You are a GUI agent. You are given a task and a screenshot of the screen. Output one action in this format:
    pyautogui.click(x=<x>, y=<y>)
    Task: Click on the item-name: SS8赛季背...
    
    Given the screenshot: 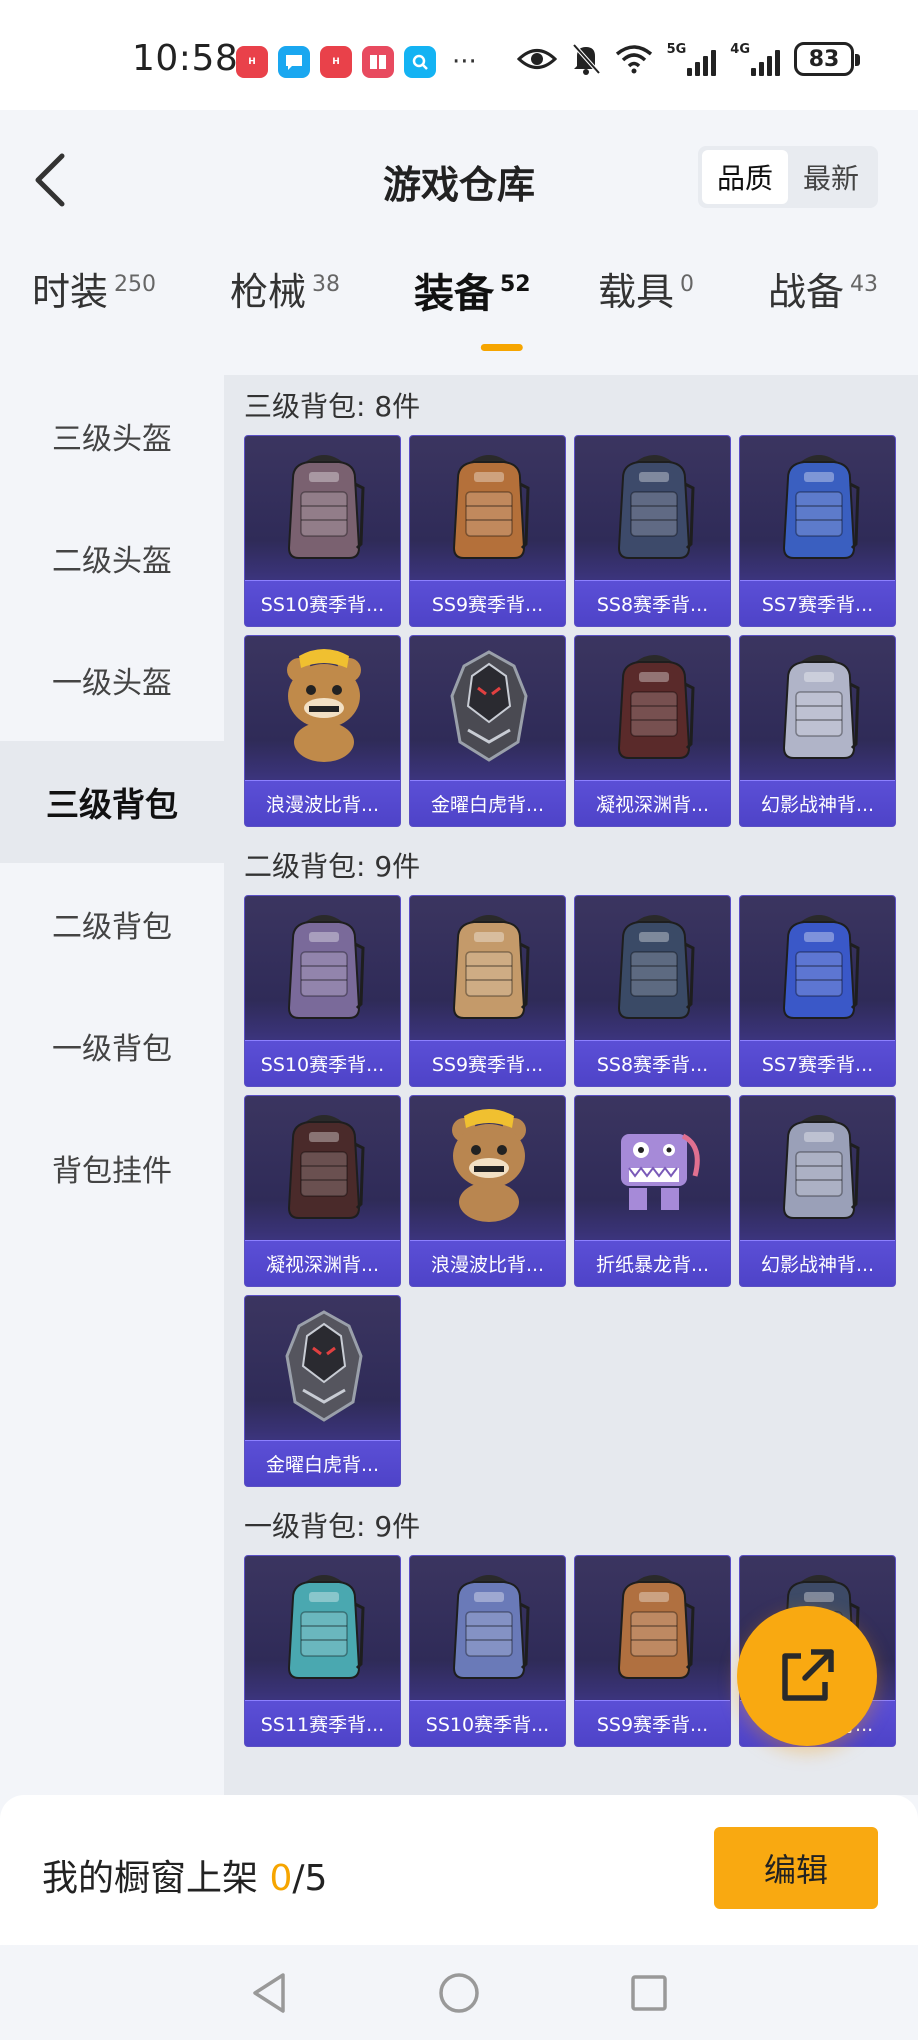 What is the action you would take?
    pyautogui.click(x=652, y=603)
    